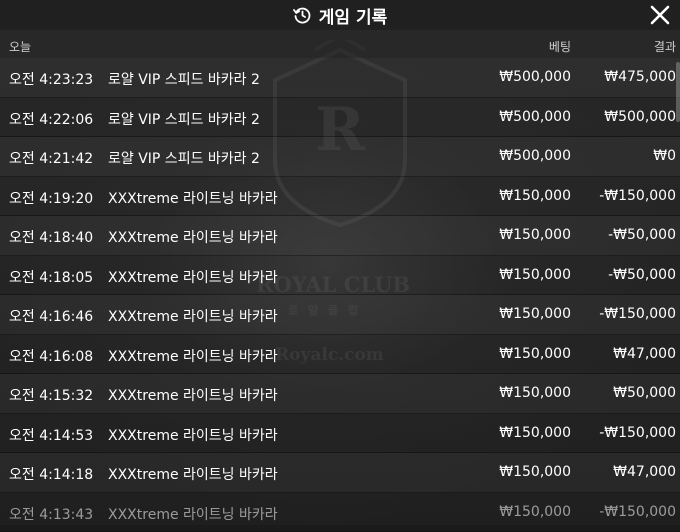 Image resolution: width=680 pixels, height=532 pixels. Describe the element at coordinates (560, 46) in the screenshot. I see `bet-header: 베팅` at that location.